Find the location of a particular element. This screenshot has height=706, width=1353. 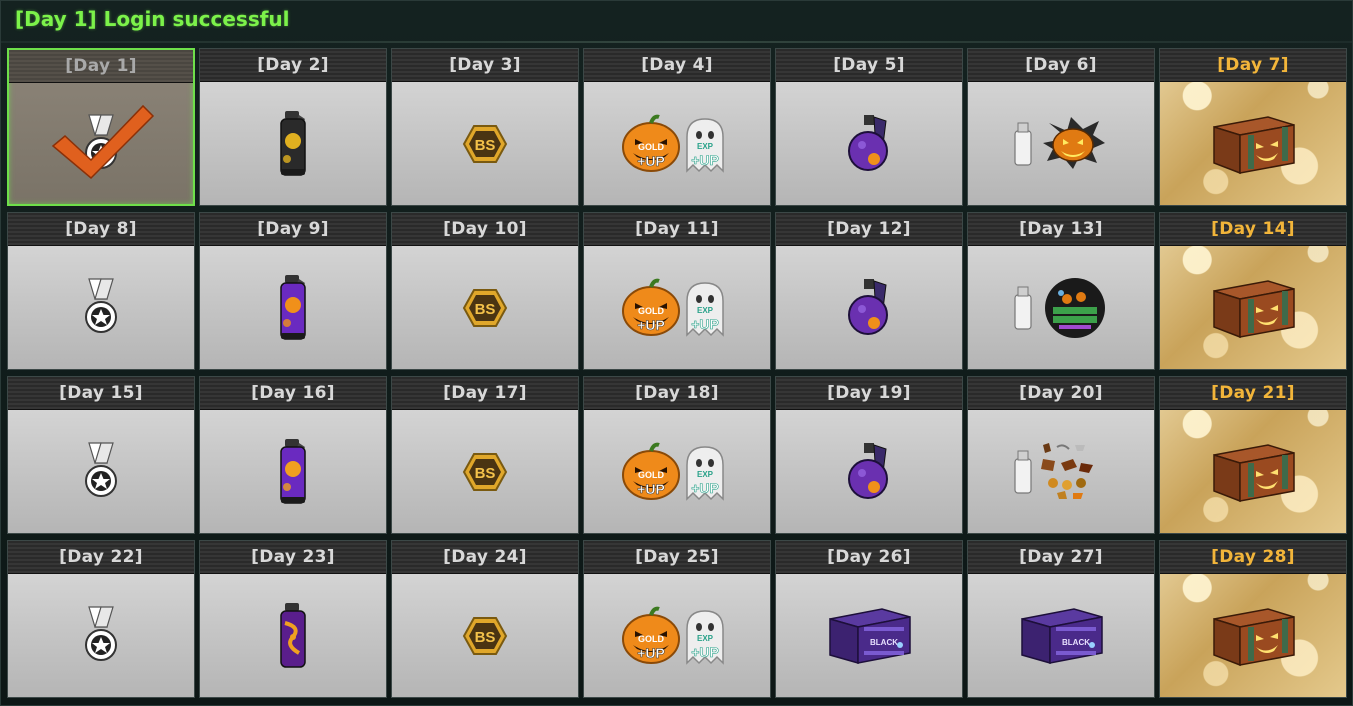

day-cell-20: [Day 20] is located at coordinates (1061, 455).